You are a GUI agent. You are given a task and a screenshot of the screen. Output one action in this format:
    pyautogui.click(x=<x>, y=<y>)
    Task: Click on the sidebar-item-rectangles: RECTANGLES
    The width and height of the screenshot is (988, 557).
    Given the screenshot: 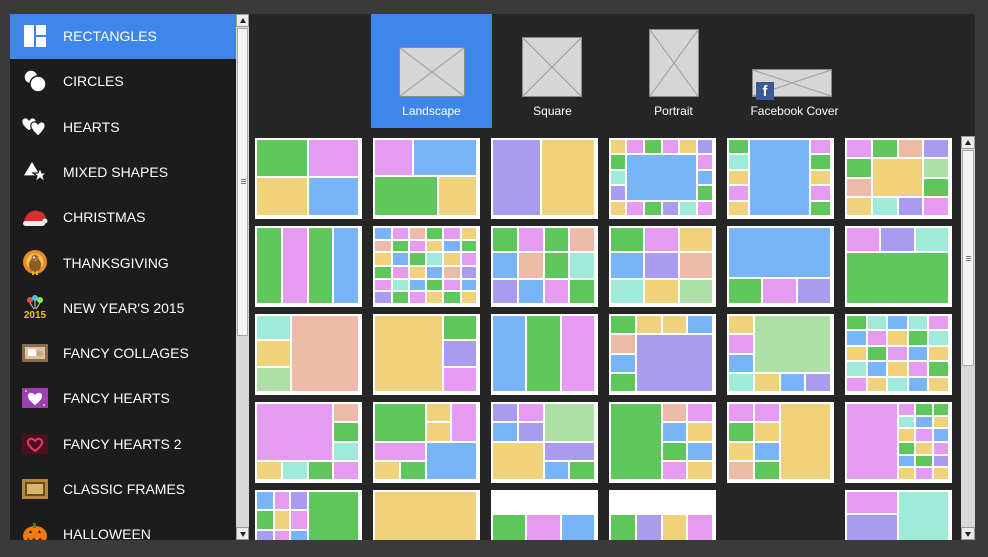 What is the action you would take?
    pyautogui.click(x=123, y=36)
    